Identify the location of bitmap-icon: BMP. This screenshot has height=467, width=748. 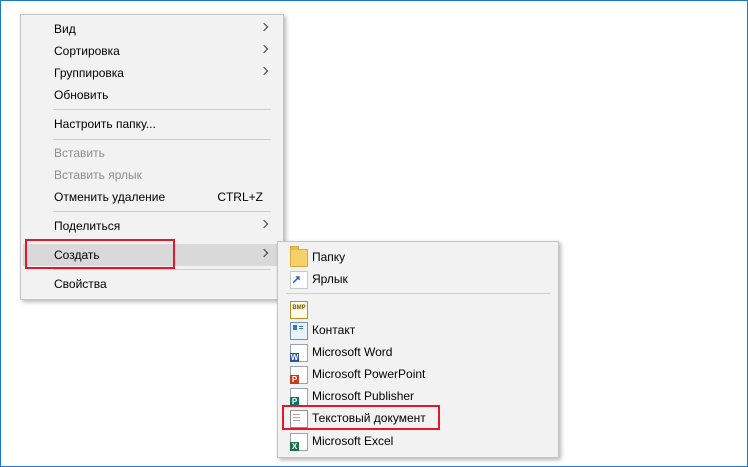
(299, 310).